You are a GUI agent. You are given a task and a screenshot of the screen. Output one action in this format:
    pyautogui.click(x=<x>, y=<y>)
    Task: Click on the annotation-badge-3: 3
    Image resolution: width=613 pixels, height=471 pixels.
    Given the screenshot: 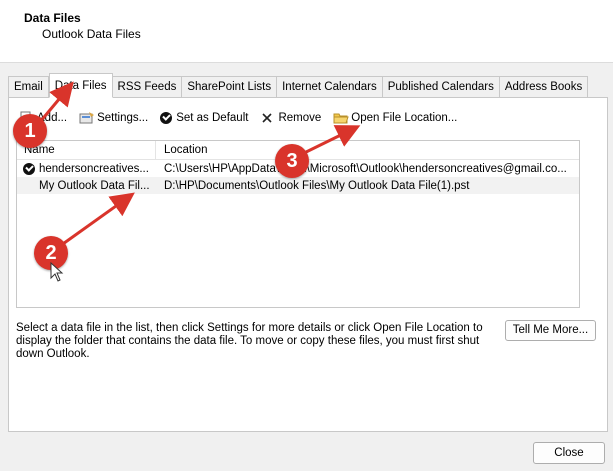 What is the action you would take?
    pyautogui.click(x=292, y=161)
    